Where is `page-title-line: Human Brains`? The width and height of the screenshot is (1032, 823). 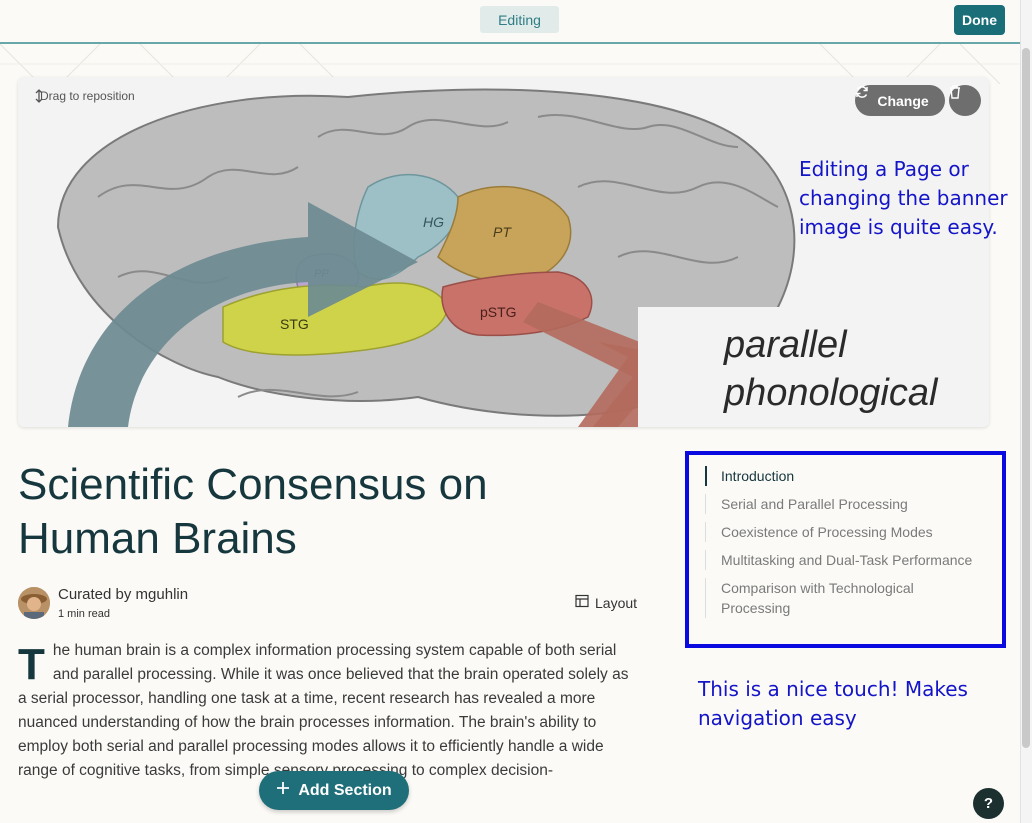
page-title-line: Human Brains is located at coordinates (157, 538).